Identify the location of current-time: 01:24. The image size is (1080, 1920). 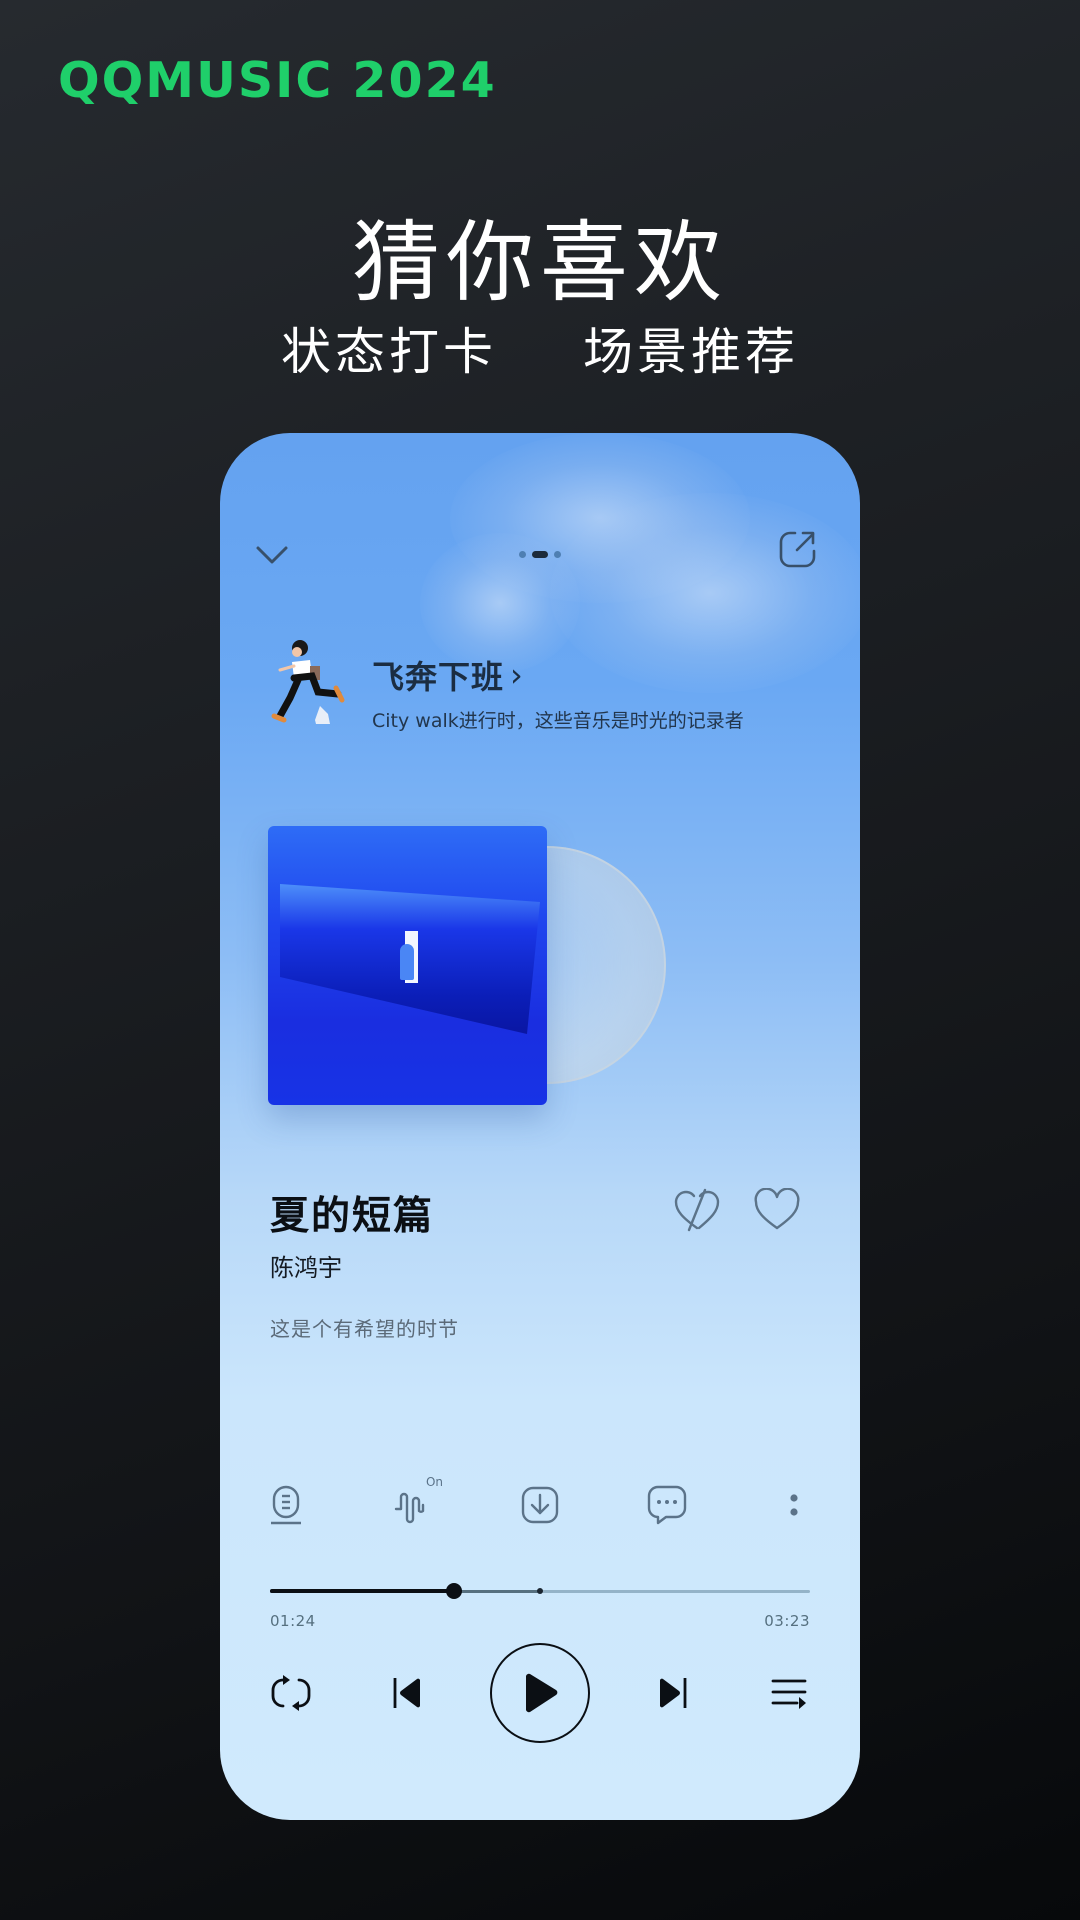
(293, 1621).